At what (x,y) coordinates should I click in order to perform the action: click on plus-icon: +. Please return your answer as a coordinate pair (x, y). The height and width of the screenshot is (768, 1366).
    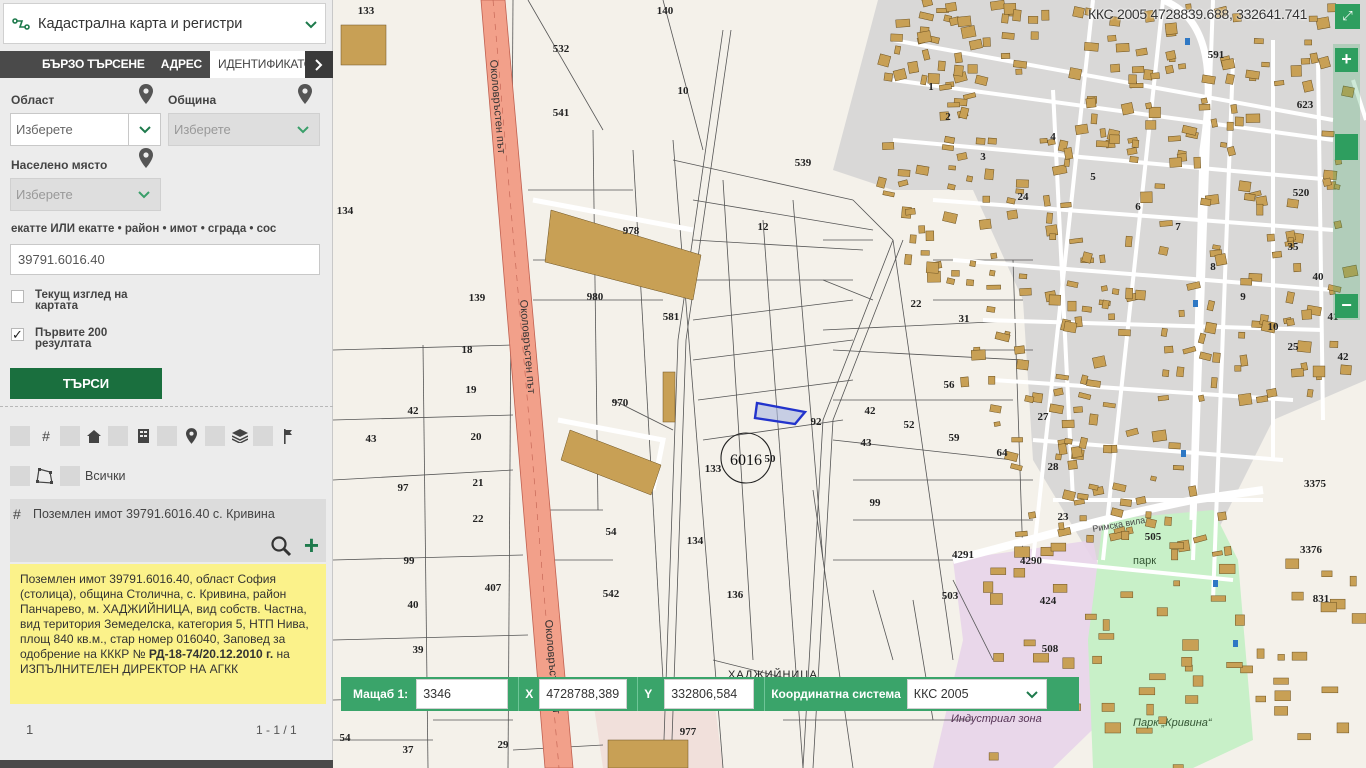
    Looking at the image, I should click on (311, 545).